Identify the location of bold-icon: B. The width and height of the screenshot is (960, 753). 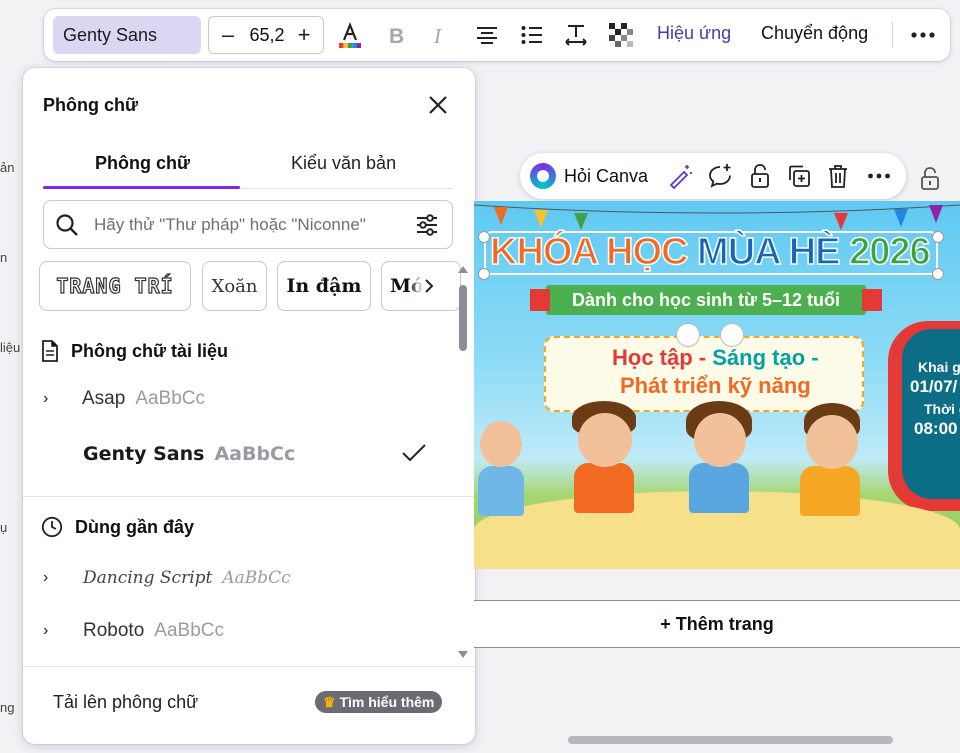
(396, 35).